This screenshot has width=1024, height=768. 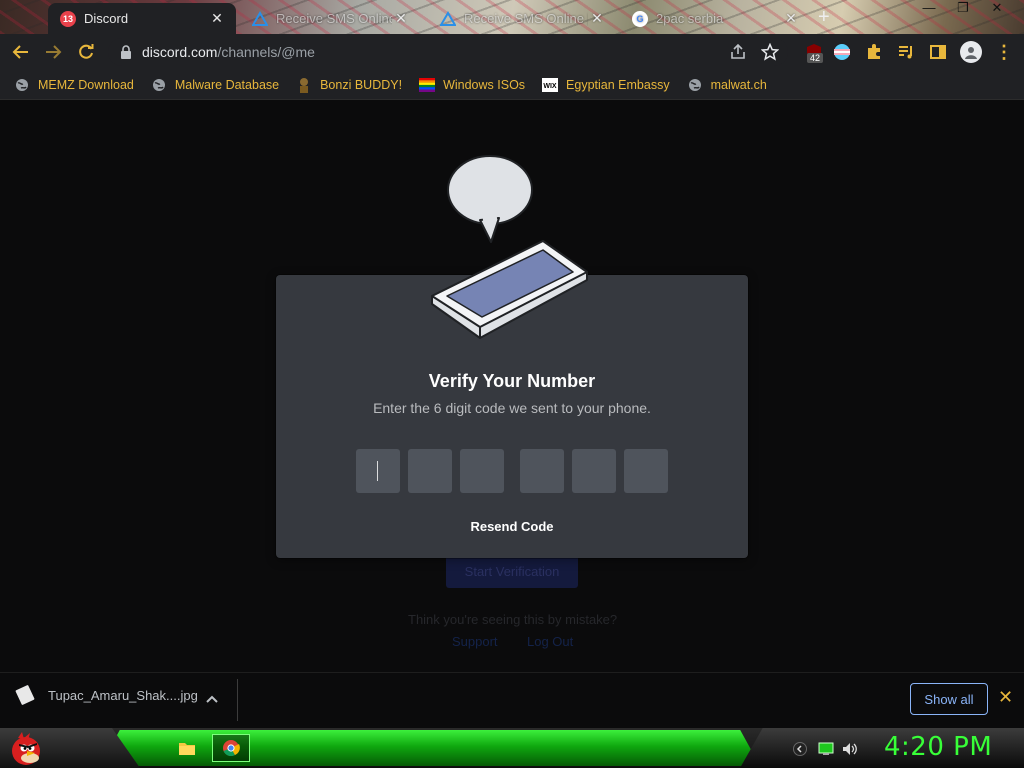 I want to click on url-domain: discord.com, so click(x=180, y=52).